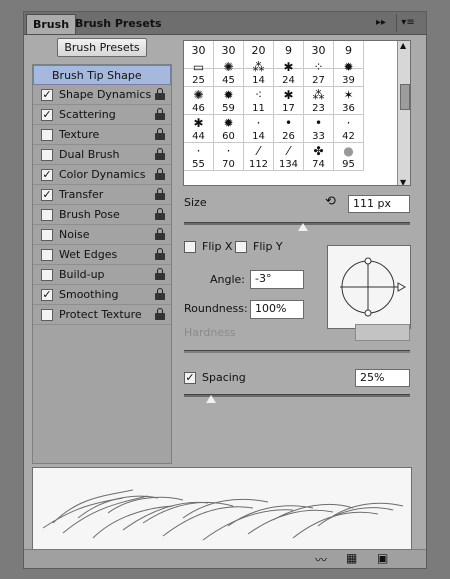 The image size is (450, 579). Describe the element at coordinates (47, 295) in the screenshot. I see `smoothing-checkbox: ✓` at that location.